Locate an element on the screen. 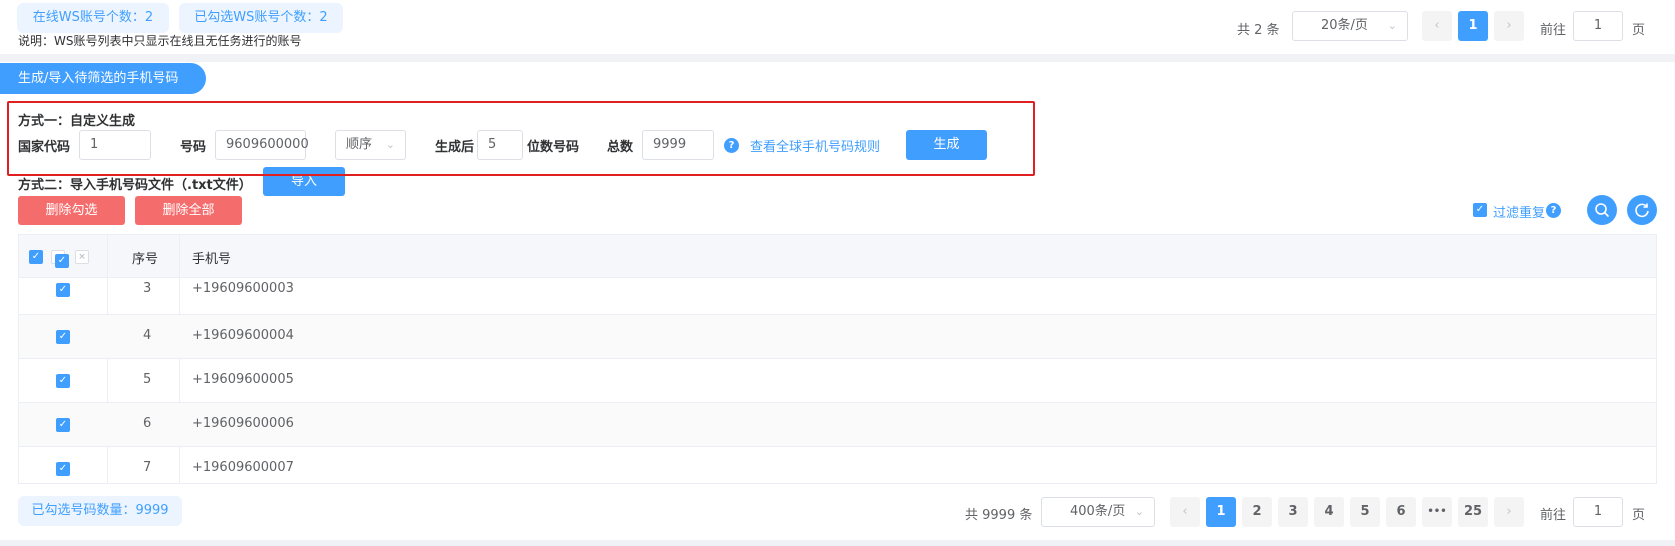 The width and height of the screenshot is (1675, 546). checkbox-disabled-icon: × is located at coordinates (82, 257).